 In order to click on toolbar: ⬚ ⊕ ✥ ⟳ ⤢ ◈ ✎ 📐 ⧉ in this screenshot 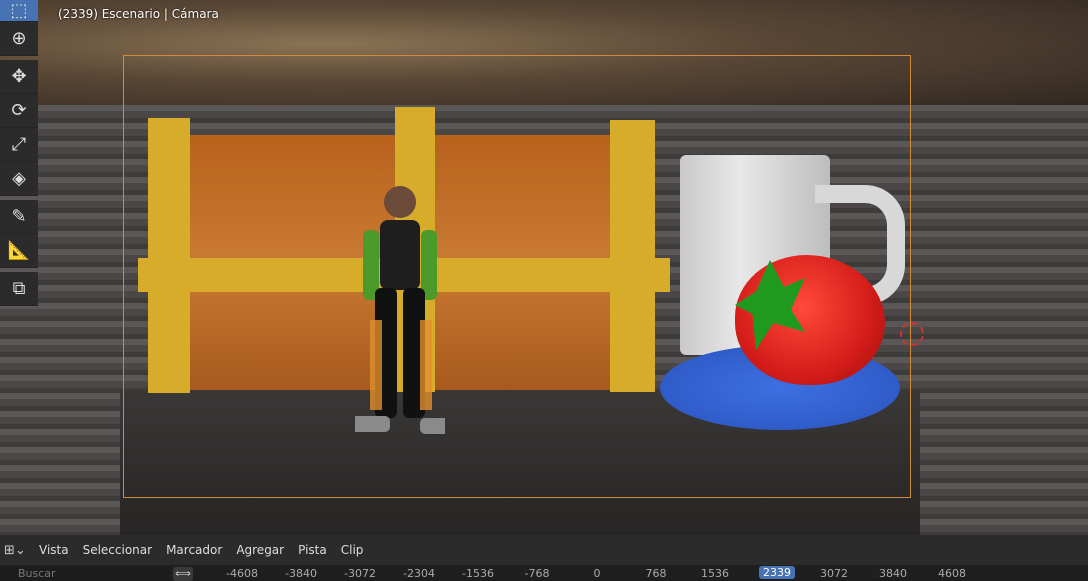, I will do `click(19, 153)`.